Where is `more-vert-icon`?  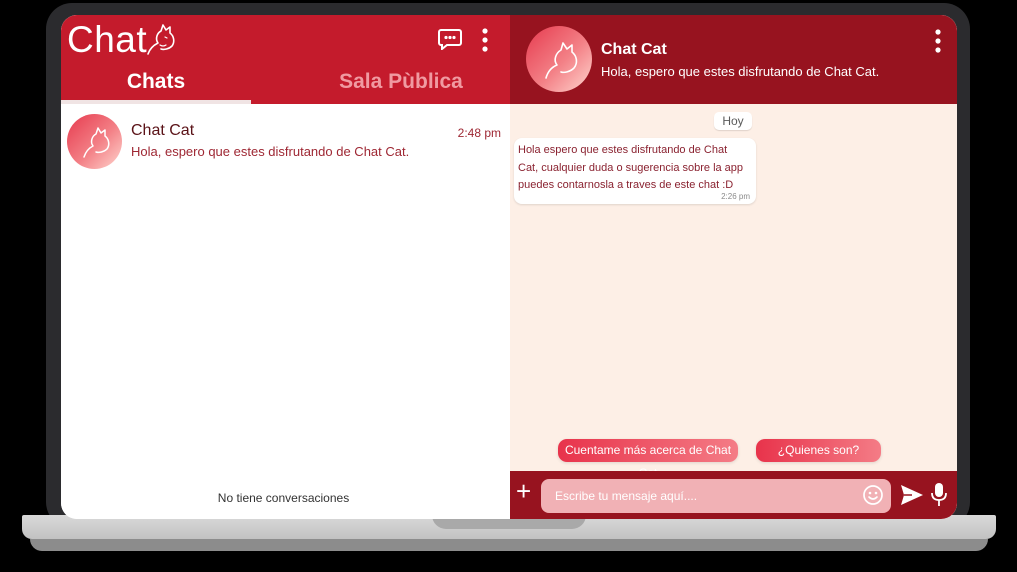 more-vert-icon is located at coordinates (485, 42).